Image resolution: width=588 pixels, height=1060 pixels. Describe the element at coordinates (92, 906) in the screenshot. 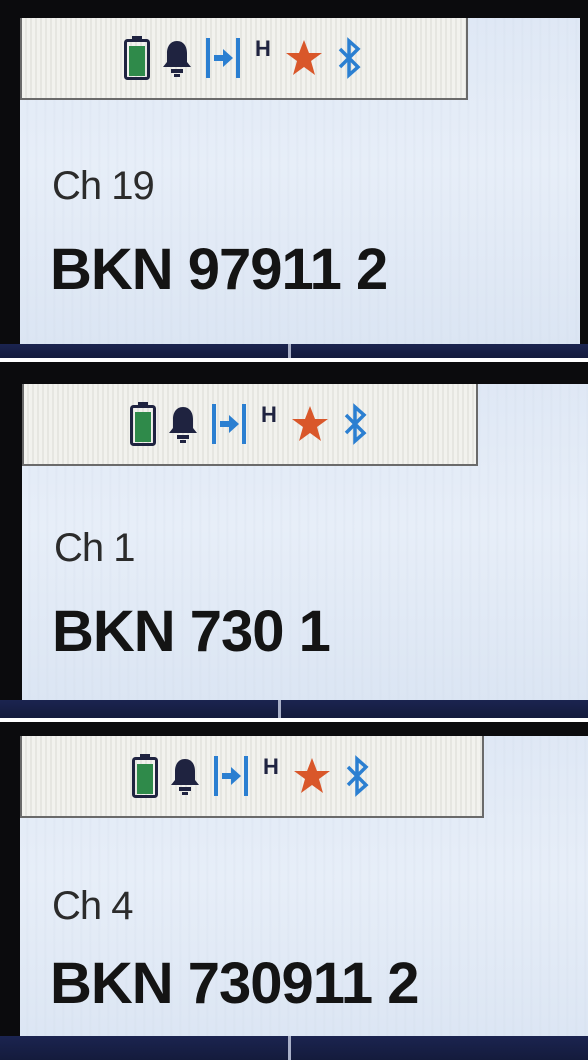

I see `channel-label: Ch 4` at that location.